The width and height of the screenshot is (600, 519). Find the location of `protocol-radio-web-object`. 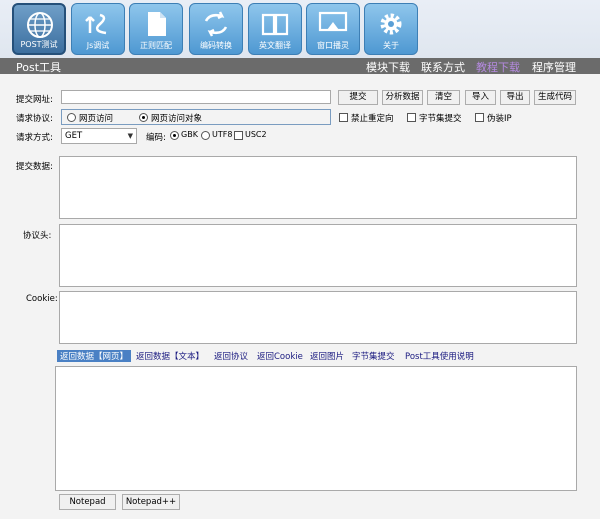

protocol-radio-web-object is located at coordinates (143, 117).